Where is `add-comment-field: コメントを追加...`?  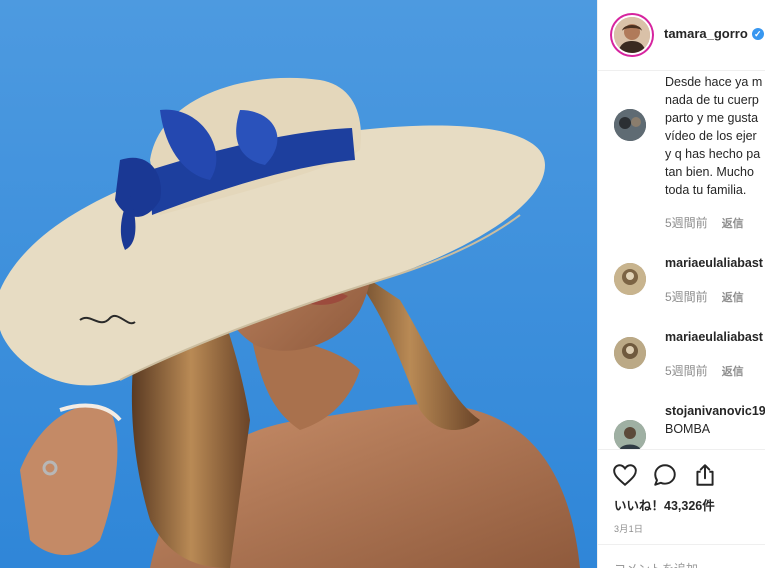 add-comment-field: コメントを追加... is located at coordinates (681, 556).